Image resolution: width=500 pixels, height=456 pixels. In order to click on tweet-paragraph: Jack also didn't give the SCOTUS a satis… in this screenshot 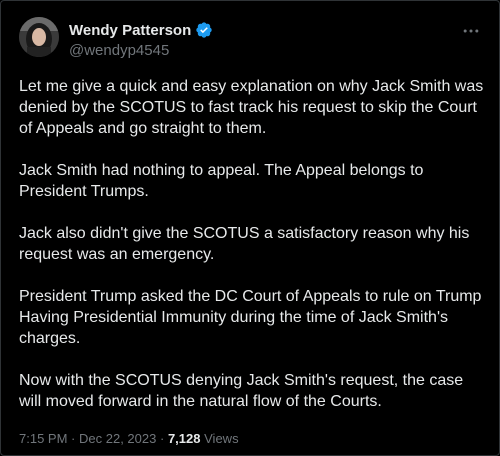, I will do `click(244, 244)`.